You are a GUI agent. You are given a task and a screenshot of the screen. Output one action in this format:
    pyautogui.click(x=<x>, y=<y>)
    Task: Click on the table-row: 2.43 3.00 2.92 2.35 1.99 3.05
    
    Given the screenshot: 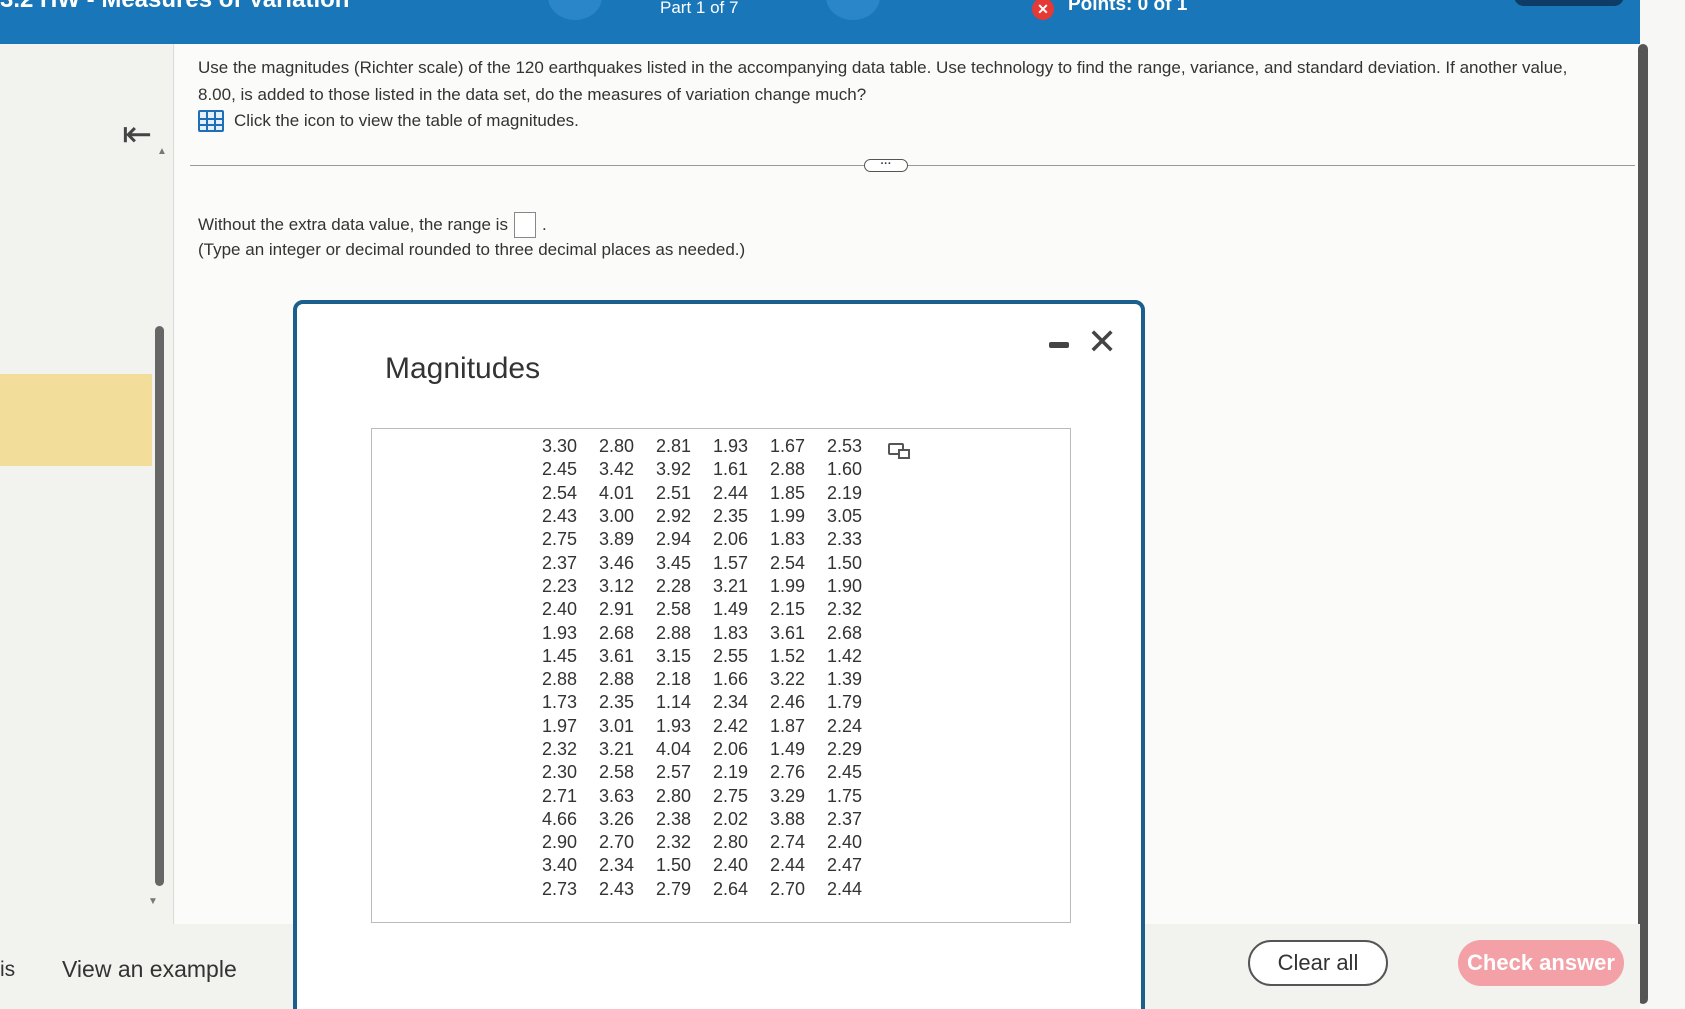 What is the action you would take?
    pyautogui.click(x=713, y=516)
    